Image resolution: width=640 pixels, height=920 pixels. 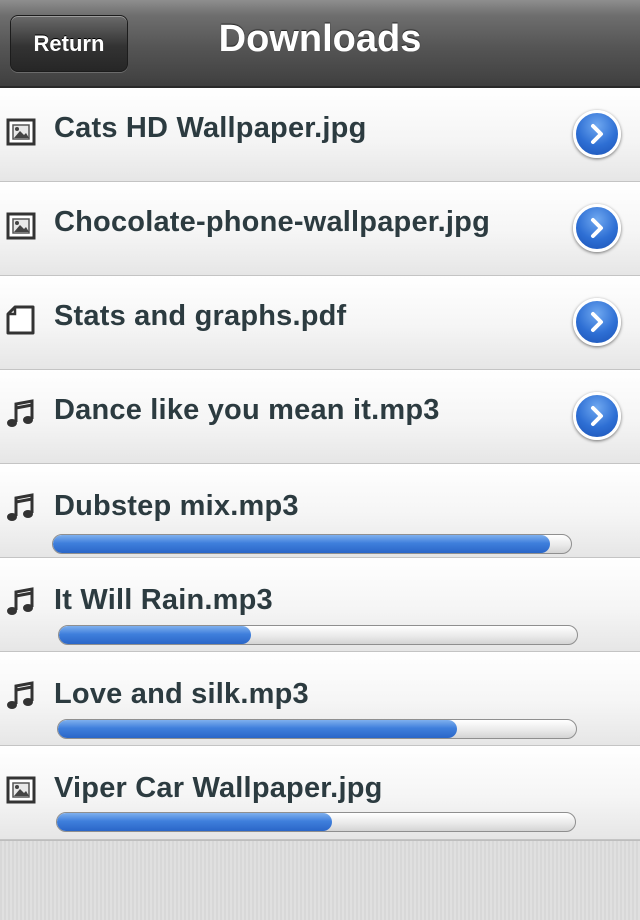 I want to click on list-item: Cats HD Wallpaper.jpg, so click(x=320, y=135).